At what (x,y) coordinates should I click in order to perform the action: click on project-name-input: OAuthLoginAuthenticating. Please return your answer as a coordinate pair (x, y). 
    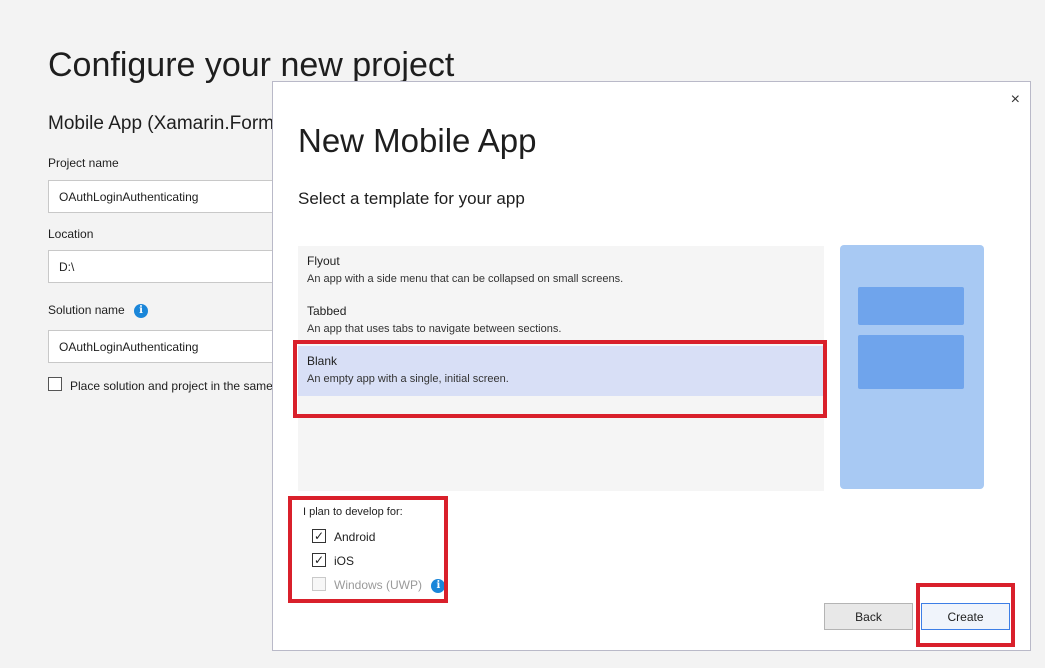
    Looking at the image, I should click on (178, 196).